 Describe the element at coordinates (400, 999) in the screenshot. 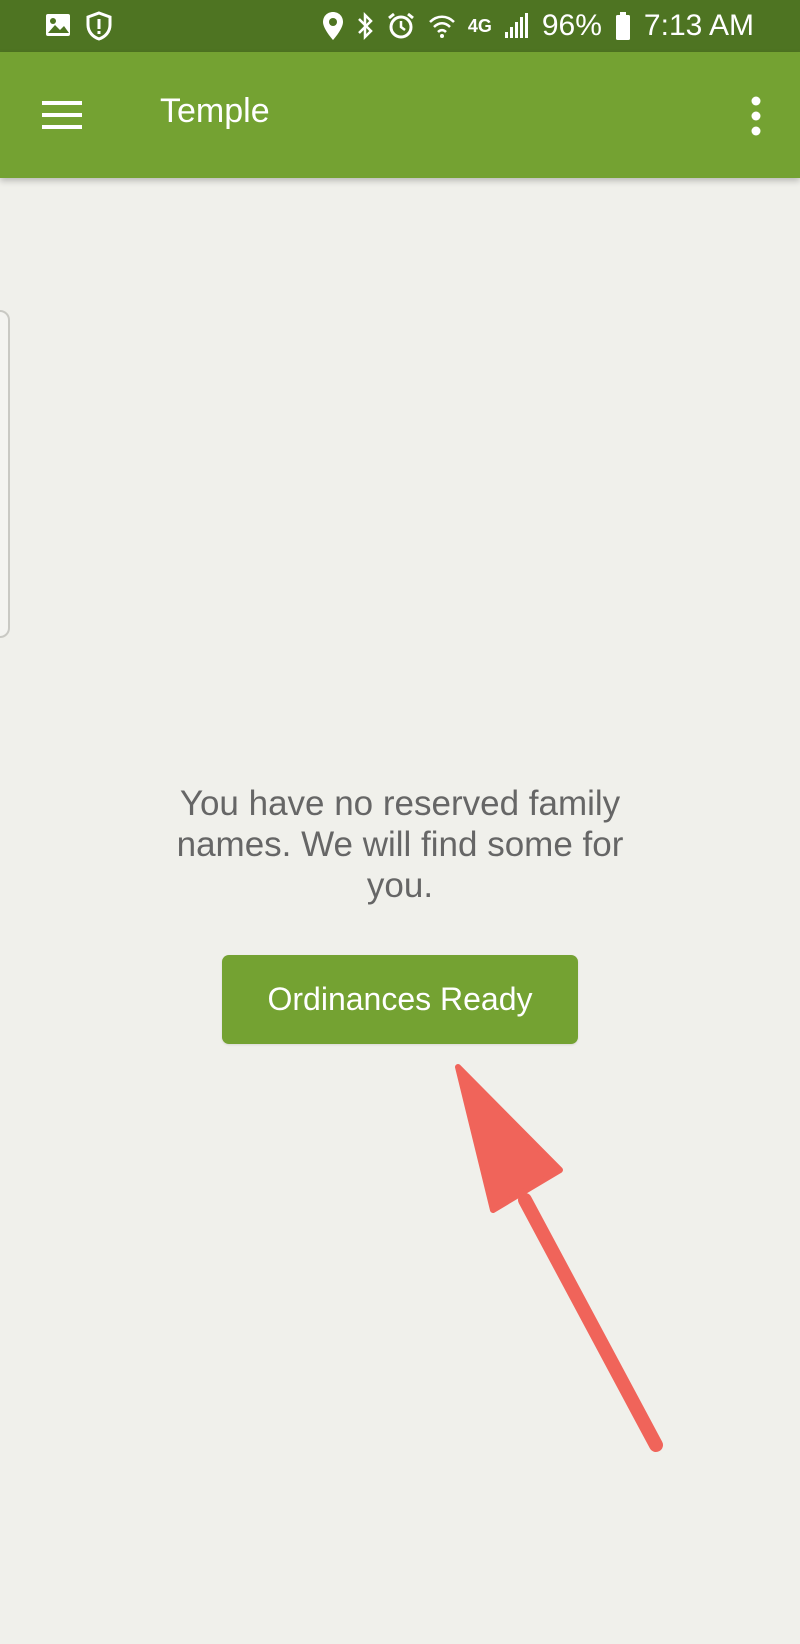

I see `ordinances-ready-button: Ordinances Ready` at that location.